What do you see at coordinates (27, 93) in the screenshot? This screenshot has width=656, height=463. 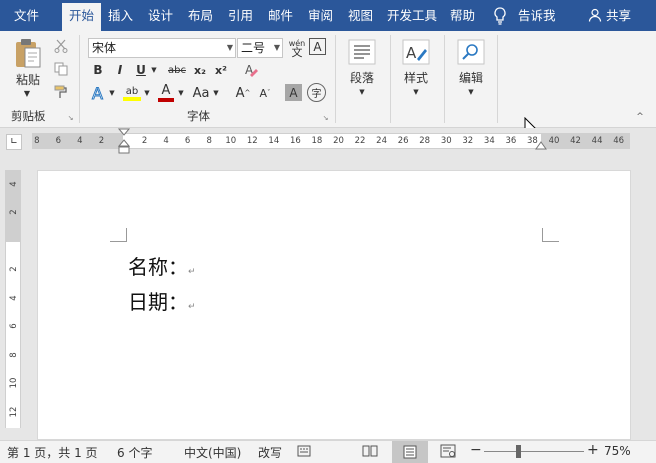 I see `paste-dropdown-icon: ▼` at bounding box center [27, 93].